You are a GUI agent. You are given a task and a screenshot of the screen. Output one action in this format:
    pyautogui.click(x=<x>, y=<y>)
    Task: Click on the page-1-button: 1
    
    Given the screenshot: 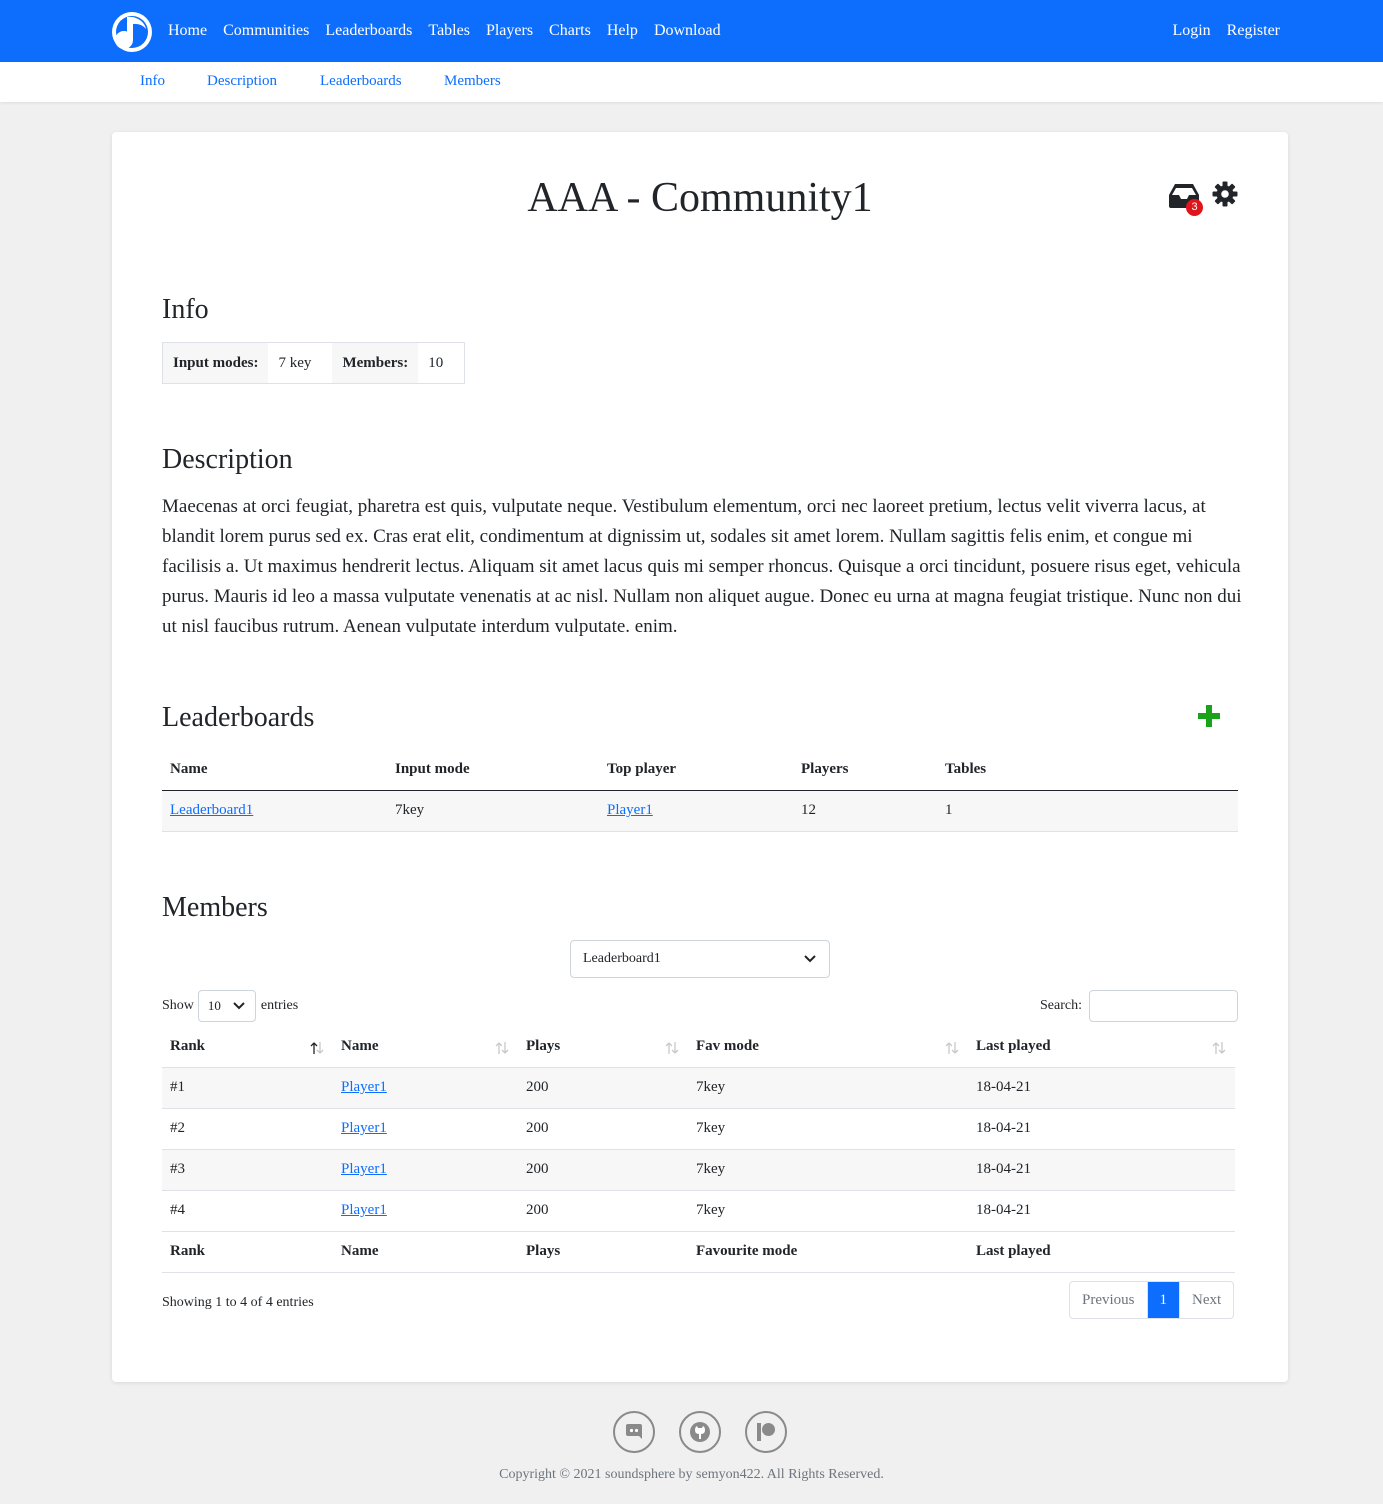 What is the action you would take?
    pyautogui.click(x=1163, y=1300)
    